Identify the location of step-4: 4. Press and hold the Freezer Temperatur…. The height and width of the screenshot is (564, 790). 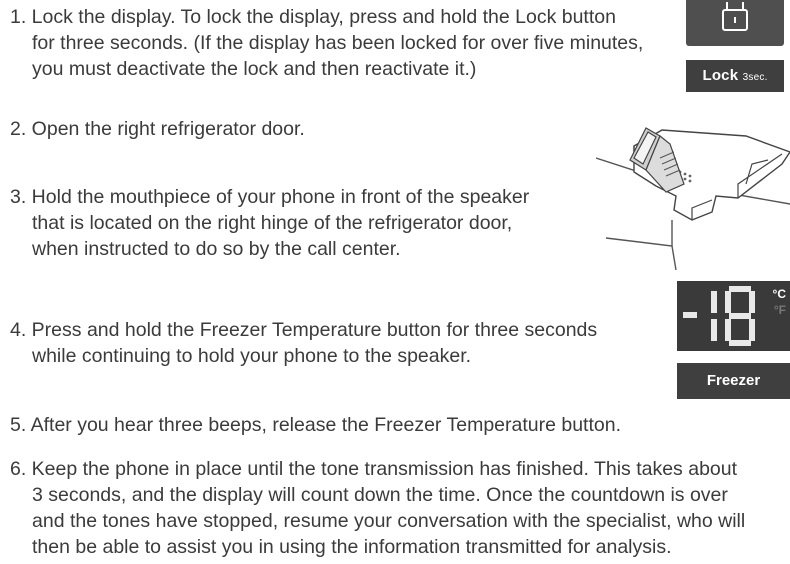
(303, 343).